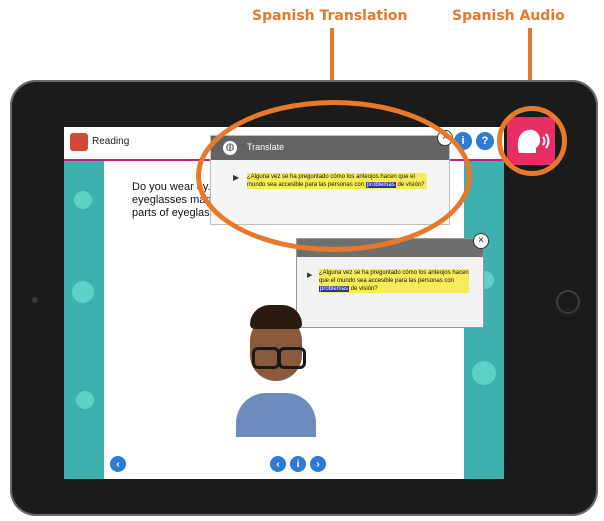 The image size is (604, 521). Describe the element at coordinates (508, 16) in the screenshot. I see `spanish-audio-callout: Spanish Audio` at that location.